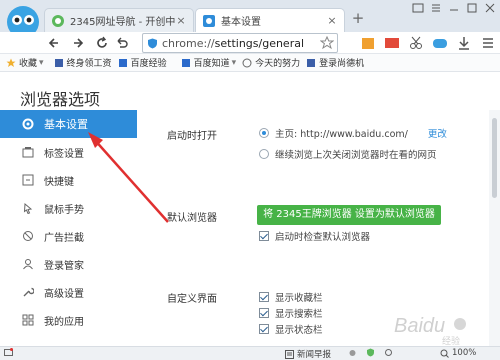 This screenshot has width=500, height=360. Describe the element at coordinates (247, 62) in the screenshot. I see `globe-icon` at that location.